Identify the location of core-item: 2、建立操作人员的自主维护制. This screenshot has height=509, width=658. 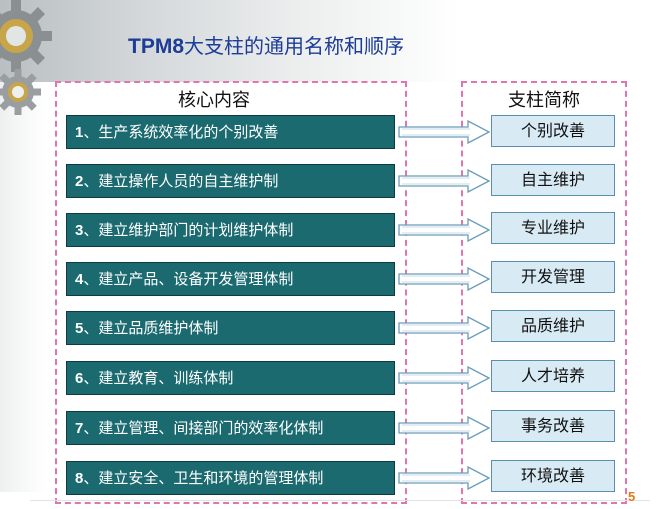
(230, 181).